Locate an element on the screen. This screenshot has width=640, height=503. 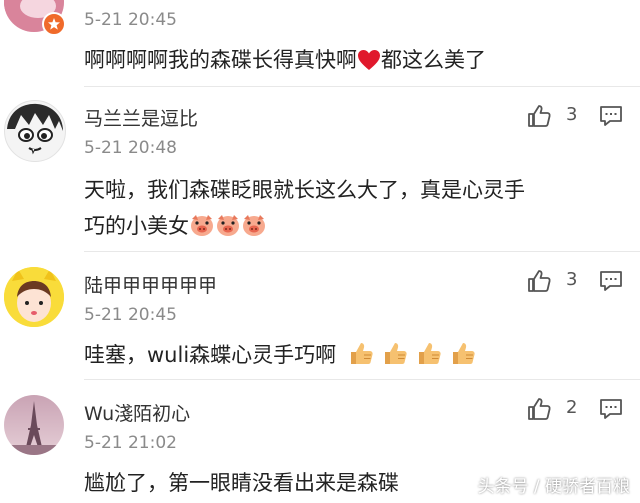
comment-username: 陆甲甲甲甲甲甲 is located at coordinates (150, 284).